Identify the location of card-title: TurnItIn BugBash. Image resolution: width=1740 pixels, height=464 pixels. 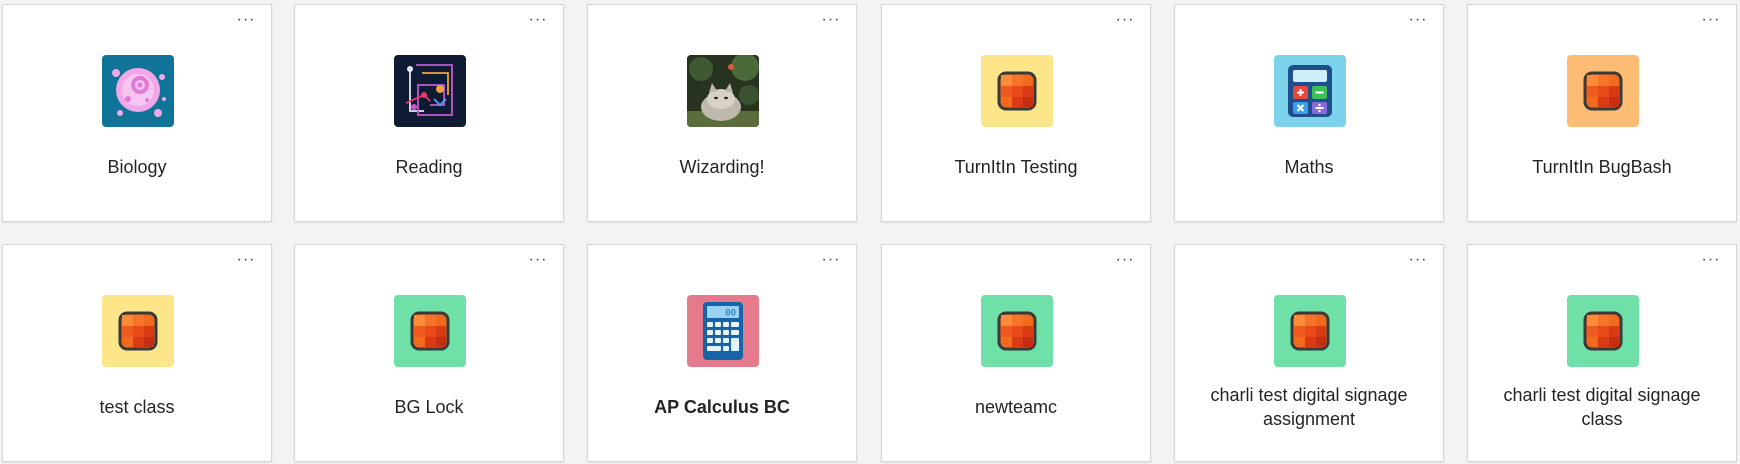
(1602, 167).